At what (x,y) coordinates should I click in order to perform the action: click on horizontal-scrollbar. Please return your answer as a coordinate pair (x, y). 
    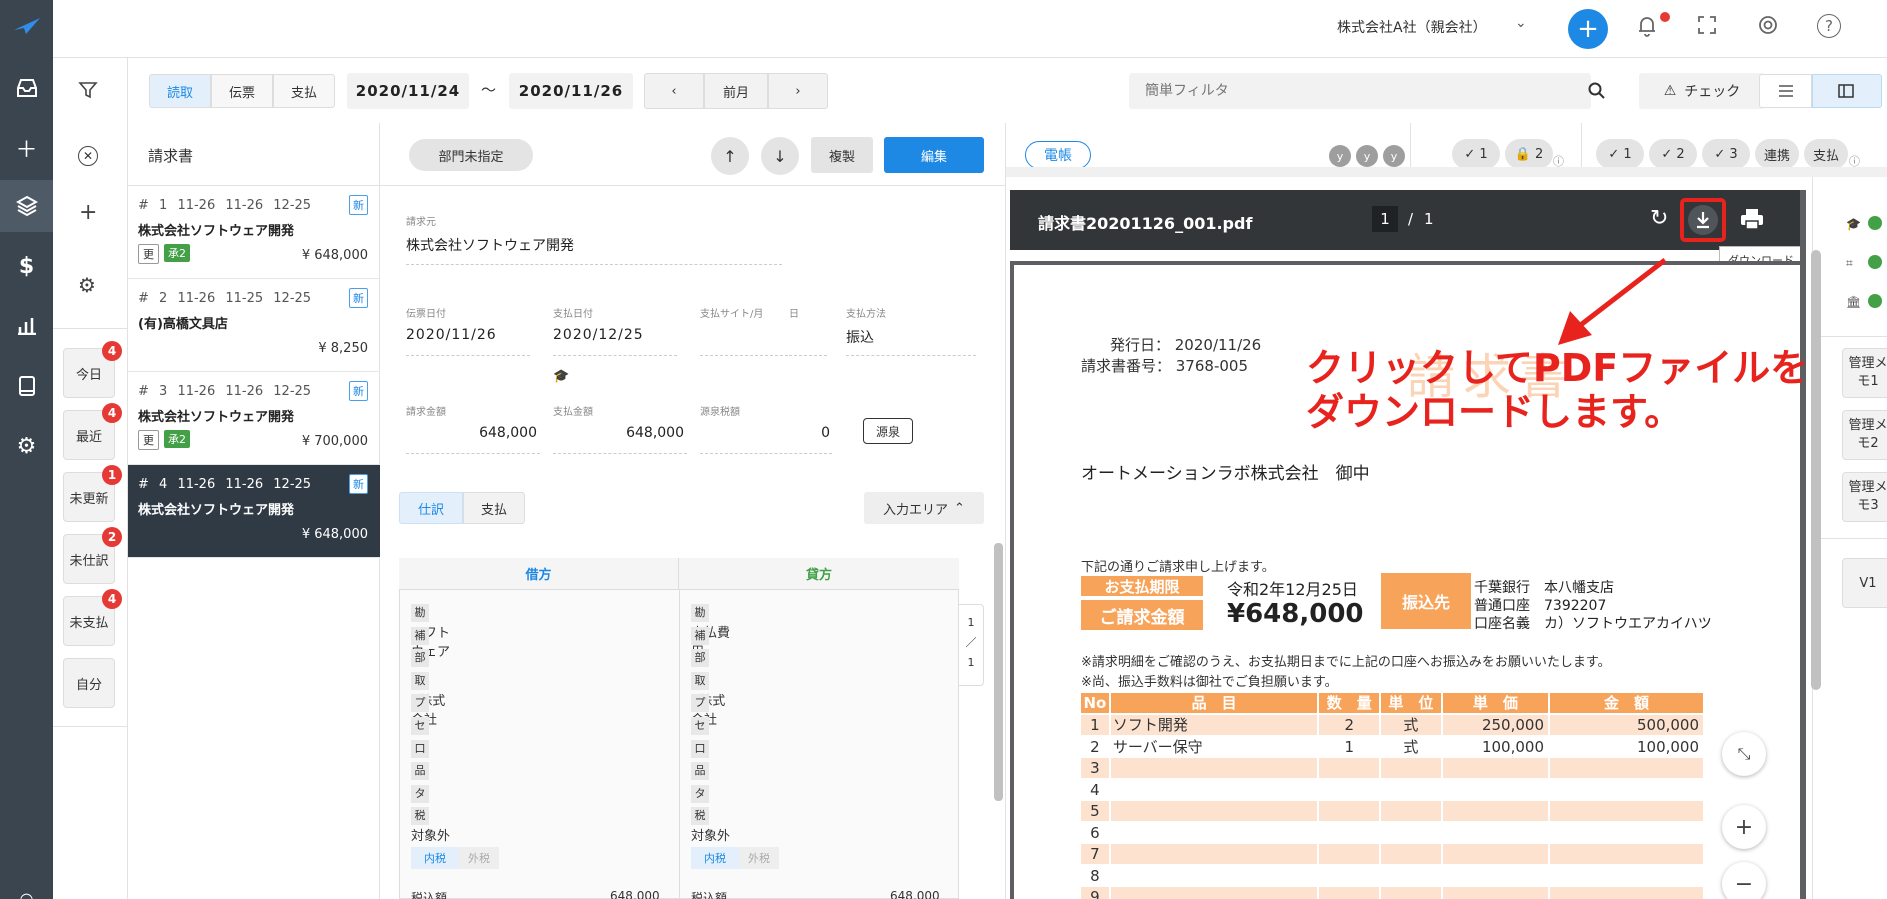
    Looking at the image, I should click on (1446, 172).